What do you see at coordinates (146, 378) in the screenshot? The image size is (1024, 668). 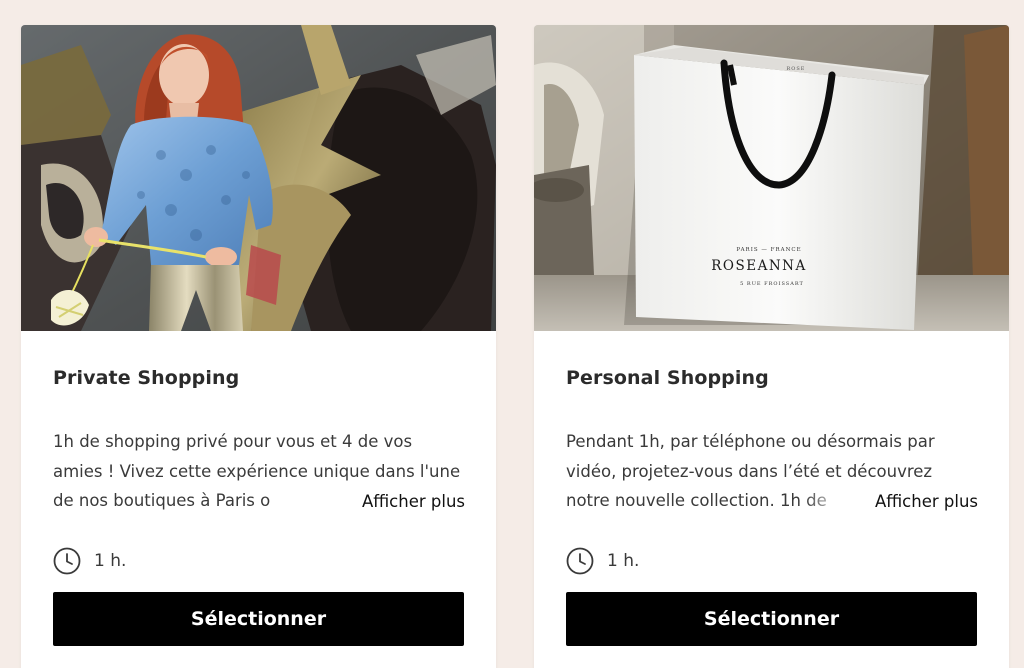 I see `card-title: Private Shopping` at bounding box center [146, 378].